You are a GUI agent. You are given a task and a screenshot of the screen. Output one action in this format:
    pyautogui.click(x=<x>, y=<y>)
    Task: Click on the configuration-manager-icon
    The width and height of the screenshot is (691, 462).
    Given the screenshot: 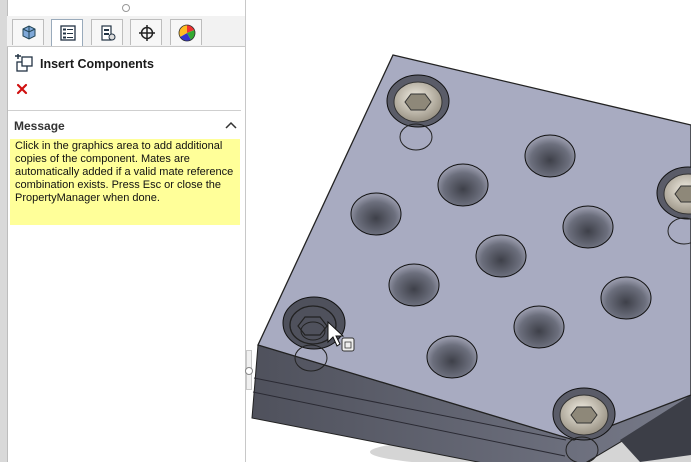 What is the action you would take?
    pyautogui.click(x=108, y=33)
    